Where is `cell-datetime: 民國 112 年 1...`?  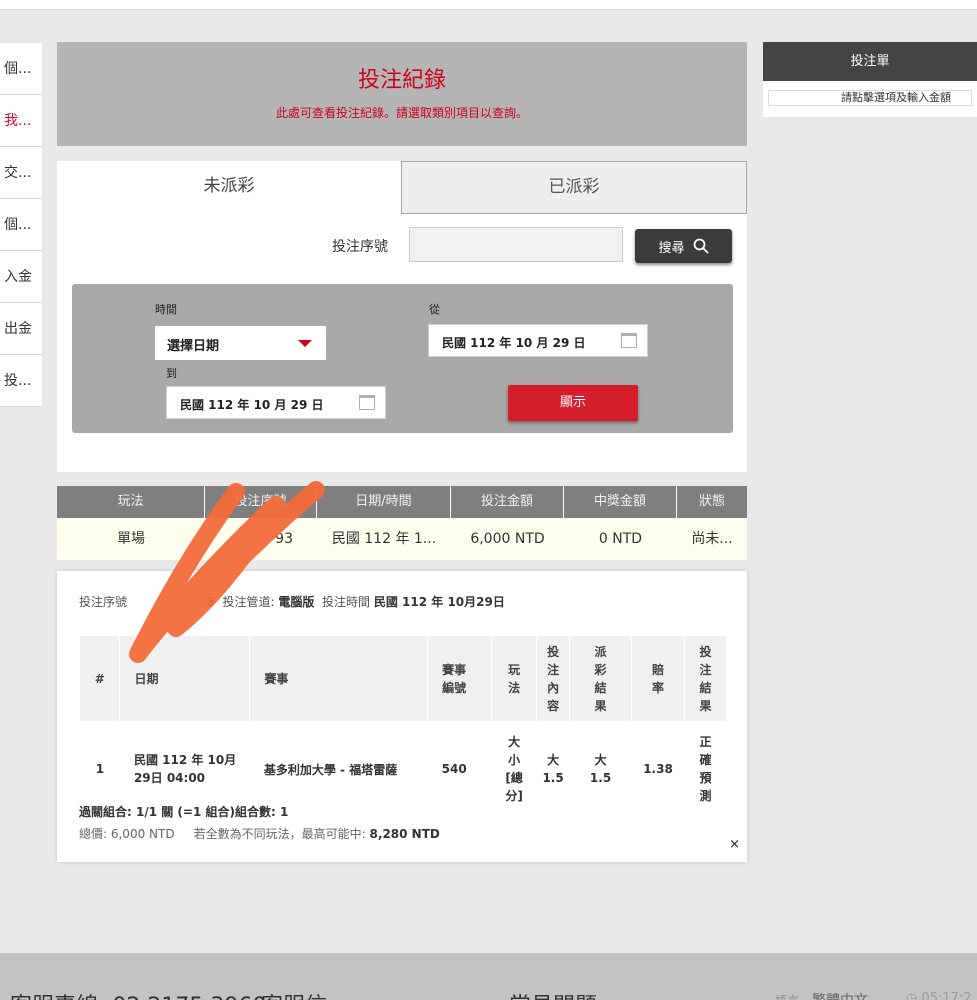 cell-datetime: 民國 112 年 1... is located at coordinates (384, 539).